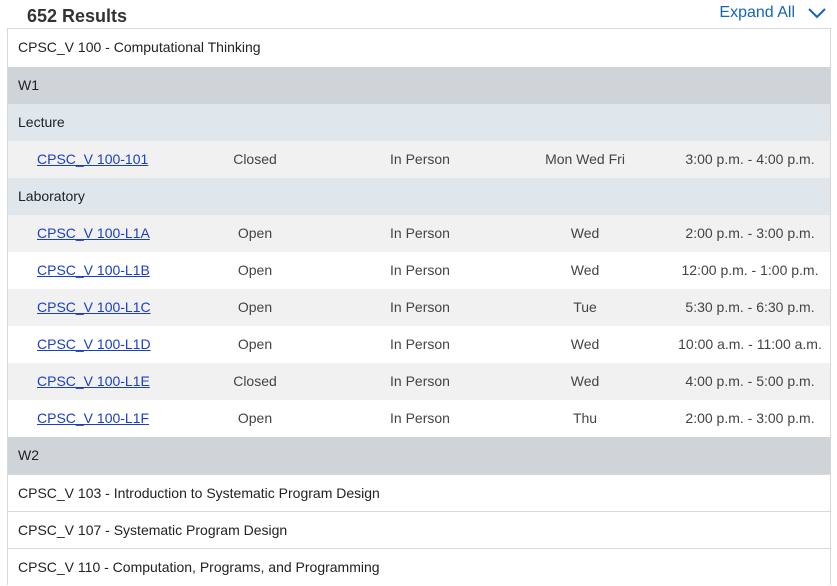  I want to click on results-header: 652 Results Expand All, so click(418, 14).